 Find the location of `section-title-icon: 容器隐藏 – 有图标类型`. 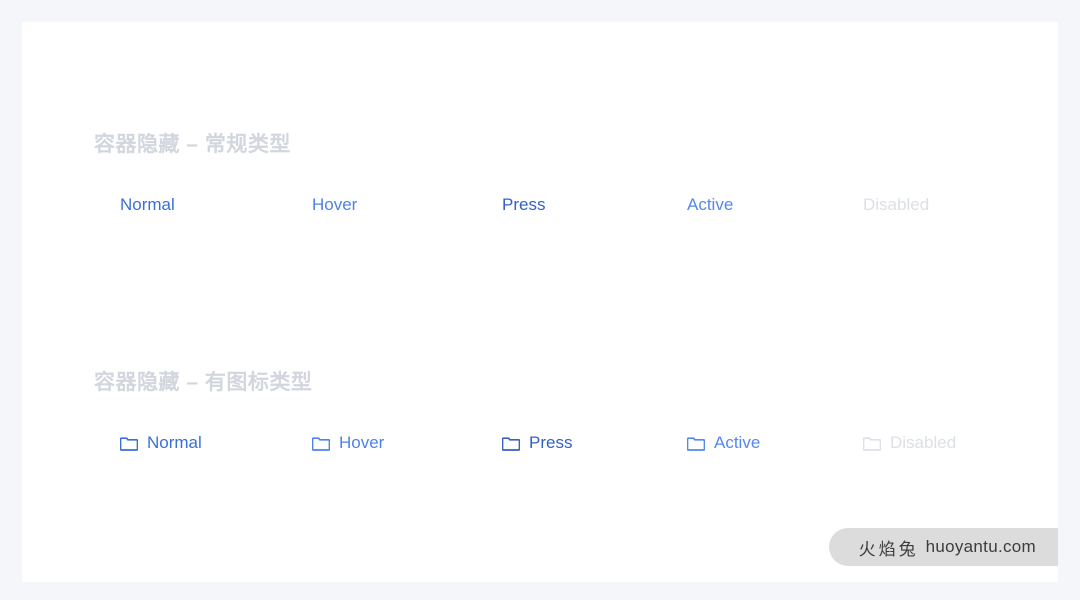

section-title-icon: 容器隐藏 – 有图标类型 is located at coordinates (203, 382).